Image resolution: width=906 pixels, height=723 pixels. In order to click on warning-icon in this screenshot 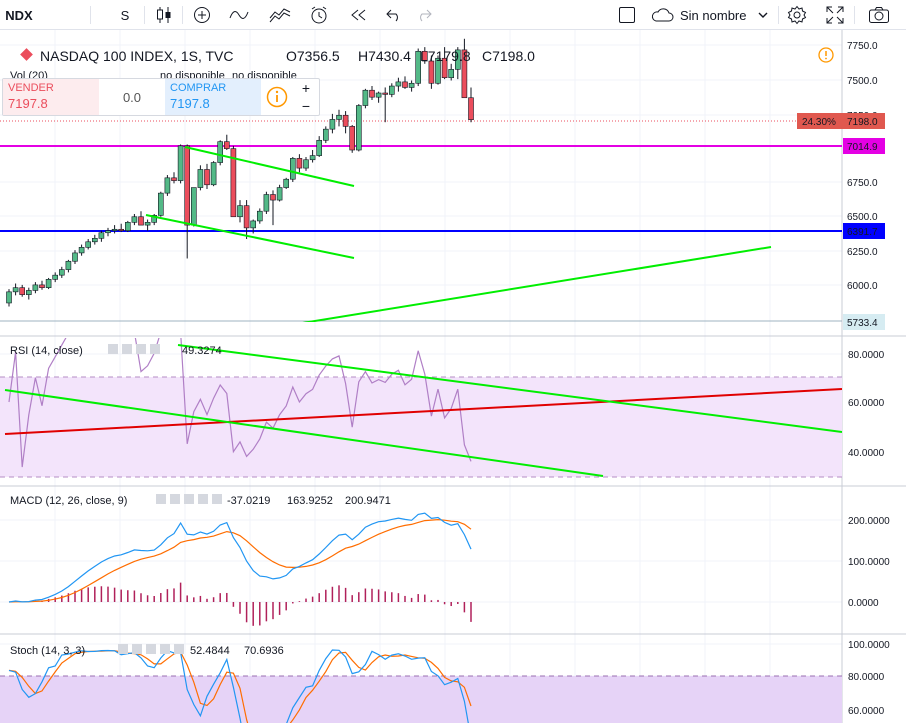, I will do `click(826, 55)`.